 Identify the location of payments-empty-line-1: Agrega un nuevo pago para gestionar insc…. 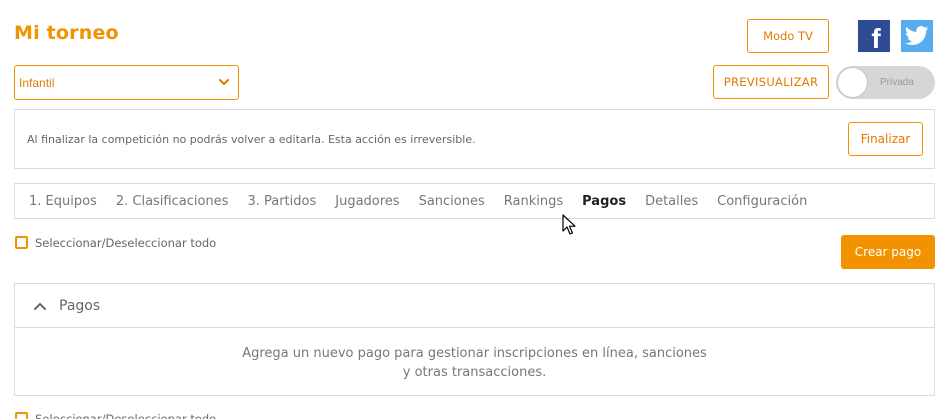
(474, 353).